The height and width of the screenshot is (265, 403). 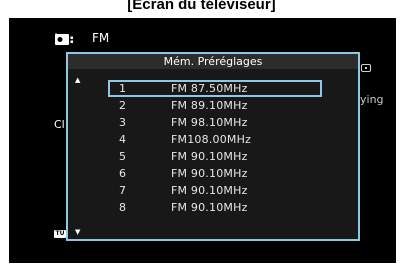 I want to click on preset-row-4: 4 FM108.00MHz, so click(x=215, y=139).